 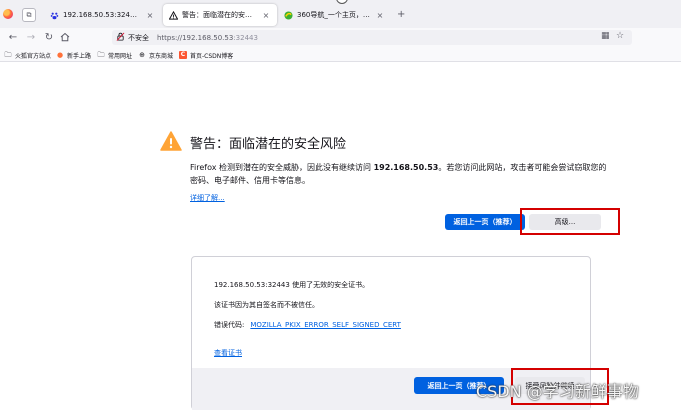 I want to click on firefox-icon: ●, so click(x=60, y=55).